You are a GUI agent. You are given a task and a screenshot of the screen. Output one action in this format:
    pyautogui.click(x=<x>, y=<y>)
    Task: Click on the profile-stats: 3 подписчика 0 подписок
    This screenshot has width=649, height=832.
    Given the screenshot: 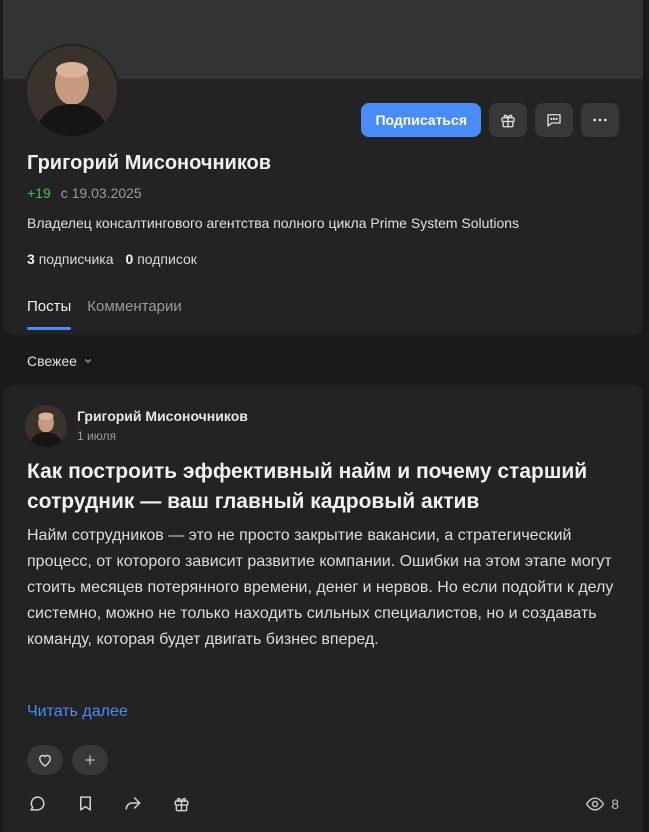 What is the action you would take?
    pyautogui.click(x=112, y=259)
    